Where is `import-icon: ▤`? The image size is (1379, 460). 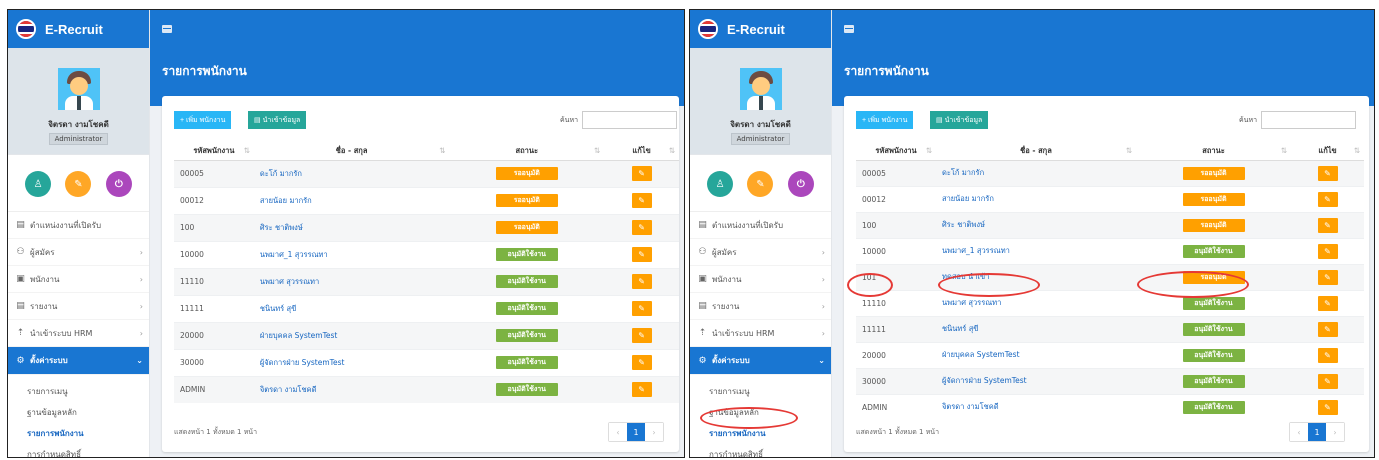
import-icon: ▤ is located at coordinates (939, 120).